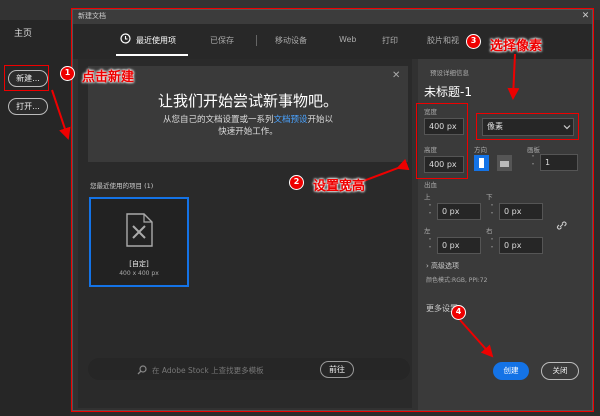 The height and width of the screenshot is (416, 600). Describe the element at coordinates (108, 77) in the screenshot. I see `step-1-callout: 点击新建` at that location.